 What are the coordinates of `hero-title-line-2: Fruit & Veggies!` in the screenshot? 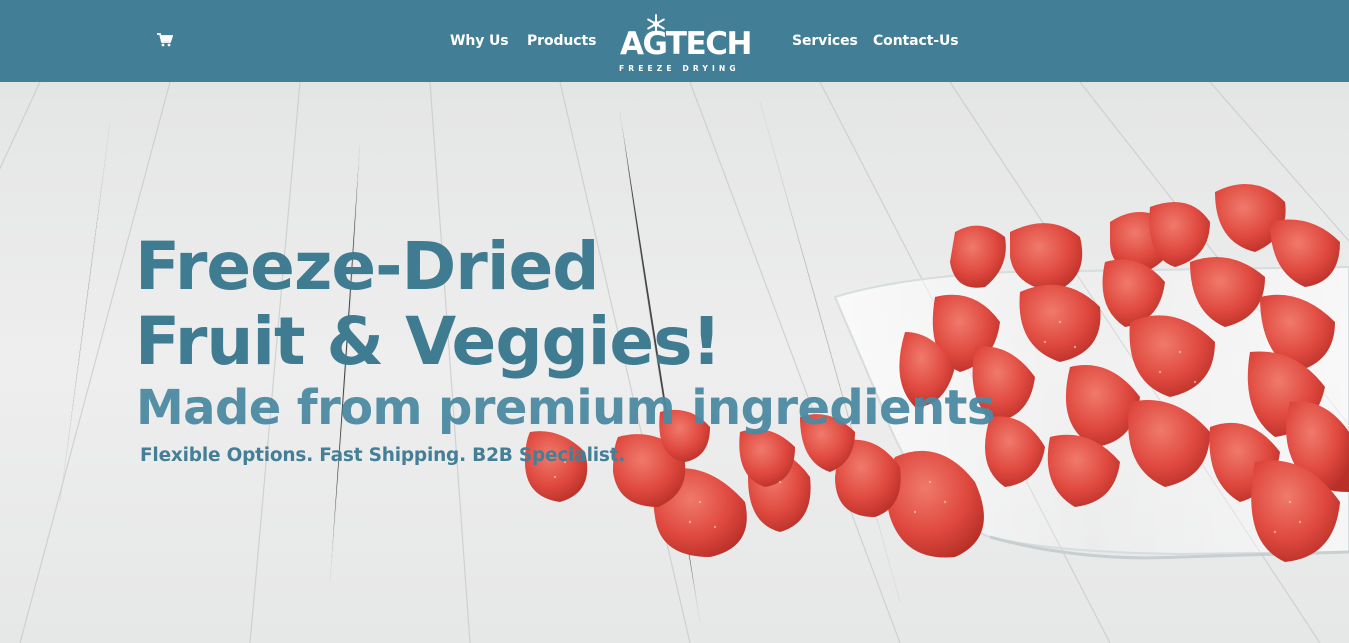 It's located at (428, 341).